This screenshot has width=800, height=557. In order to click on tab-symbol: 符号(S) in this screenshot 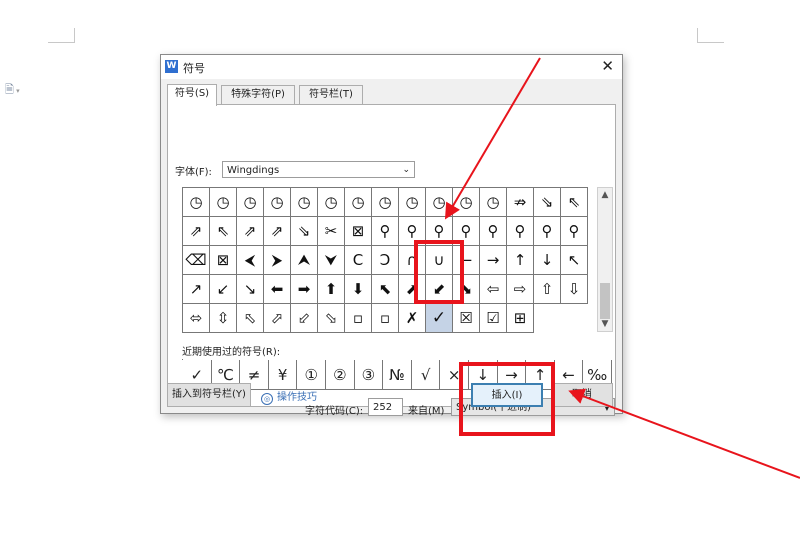, I will do `click(192, 95)`.